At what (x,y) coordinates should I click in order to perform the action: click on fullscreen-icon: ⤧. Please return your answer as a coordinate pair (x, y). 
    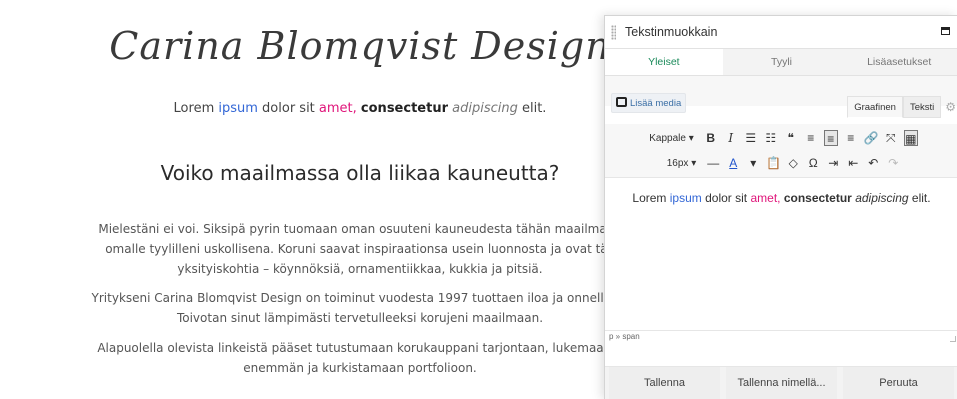
    Looking at the image, I should click on (891, 138).